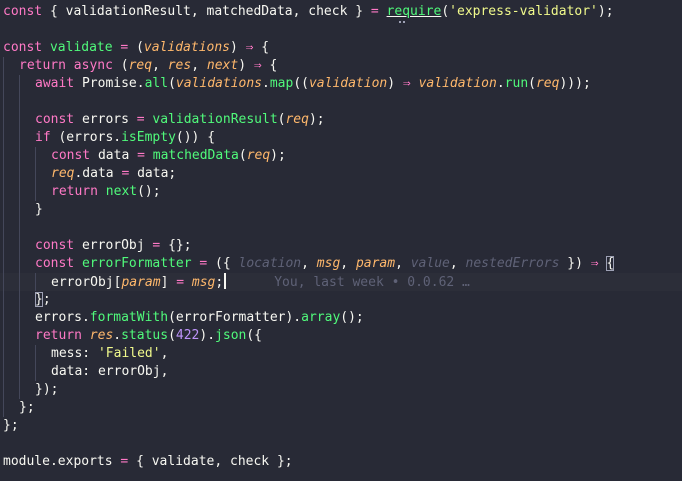  What do you see at coordinates (53, 461) in the screenshot?
I see `code-token: .` at bounding box center [53, 461].